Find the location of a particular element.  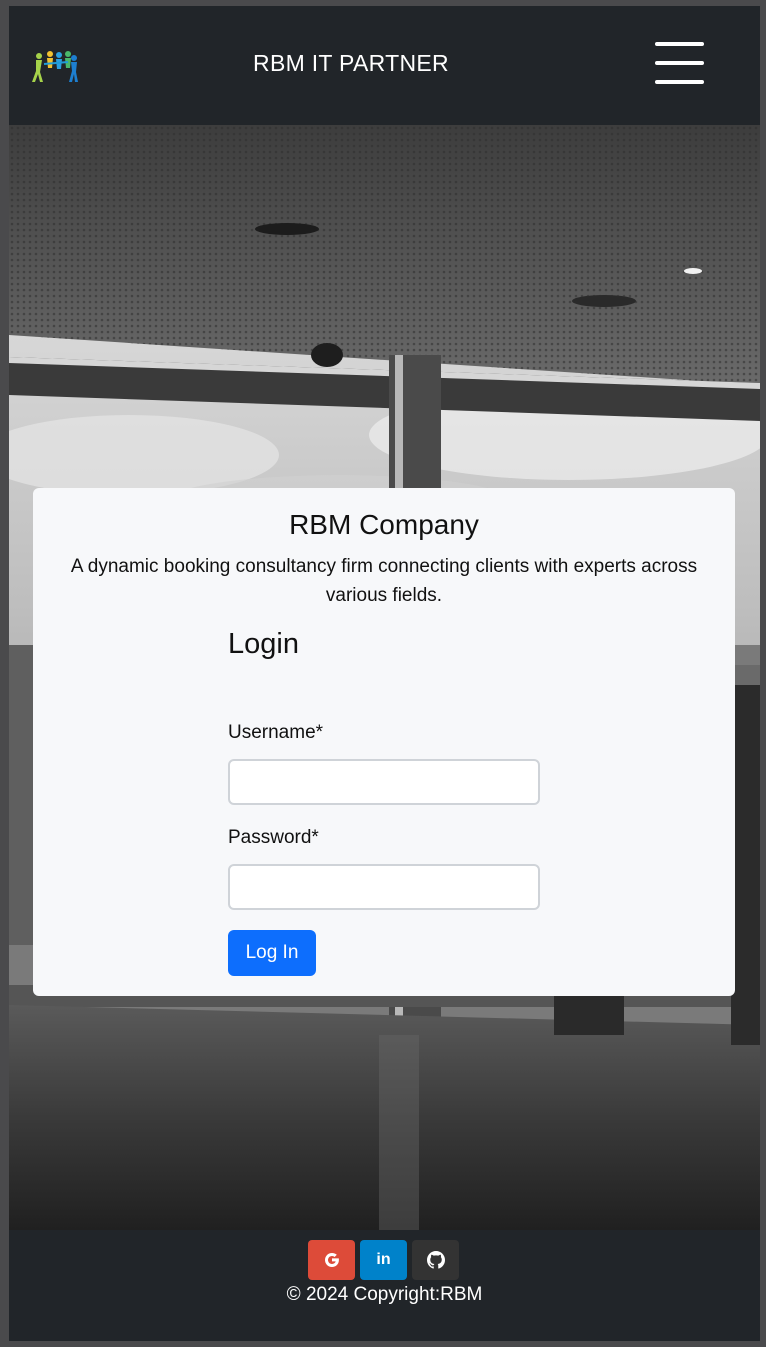

password-label: Password* is located at coordinates (273, 837).